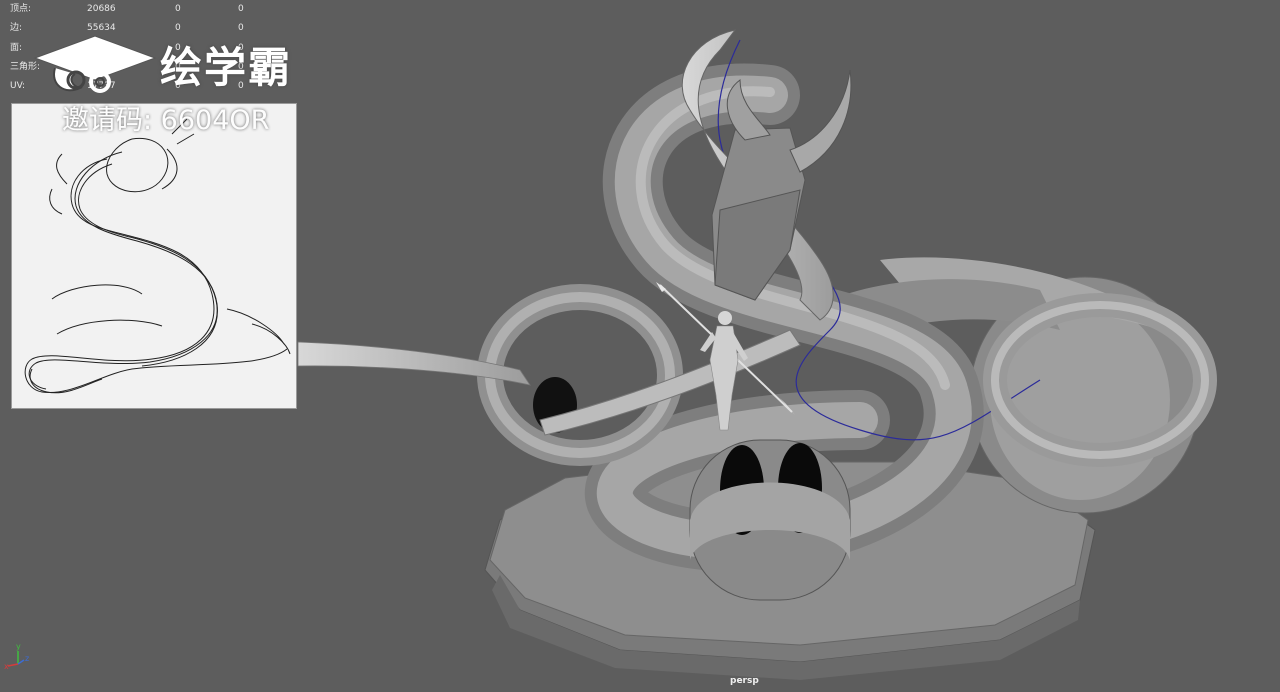 Image resolution: width=1280 pixels, height=692 pixels. What do you see at coordinates (770, 520) in the screenshot?
I see `ring-ribbon-front` at bounding box center [770, 520].